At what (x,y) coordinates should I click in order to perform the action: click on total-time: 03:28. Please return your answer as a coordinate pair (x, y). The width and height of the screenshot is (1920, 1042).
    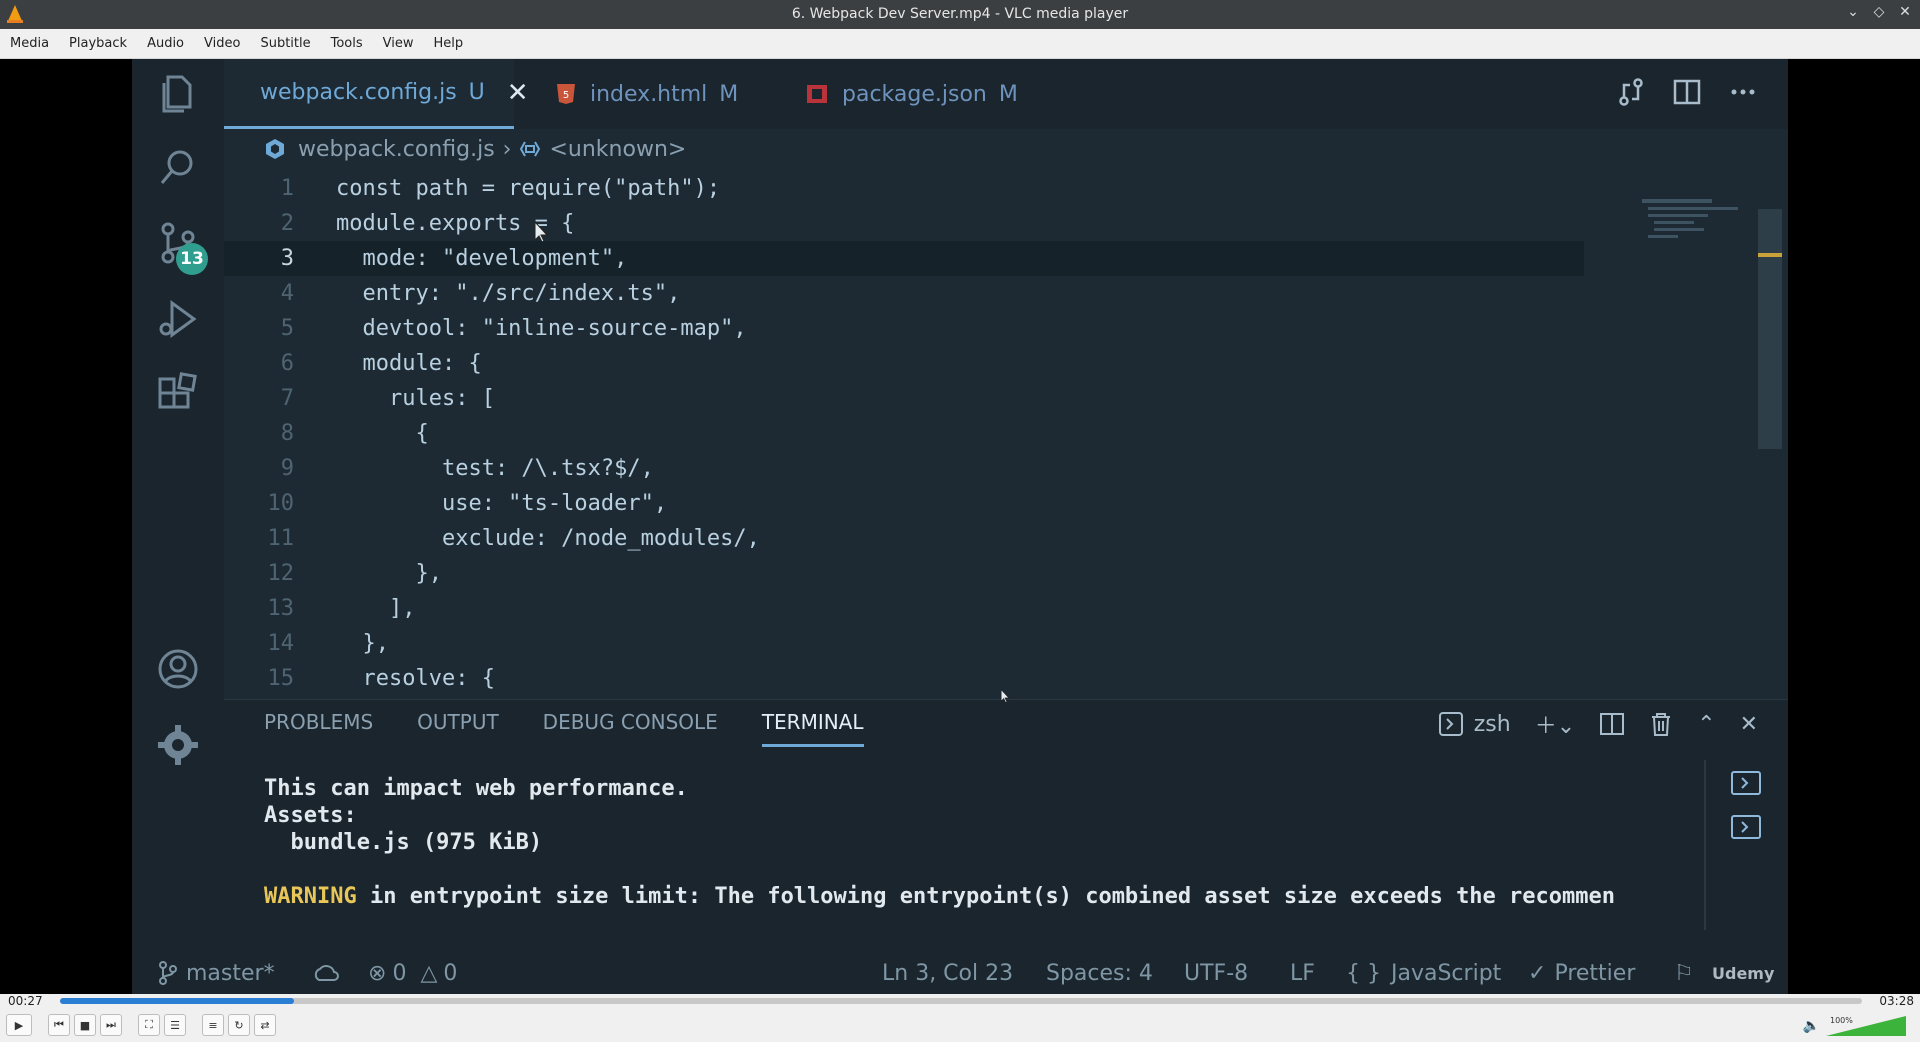
    Looking at the image, I should click on (1896, 1001).